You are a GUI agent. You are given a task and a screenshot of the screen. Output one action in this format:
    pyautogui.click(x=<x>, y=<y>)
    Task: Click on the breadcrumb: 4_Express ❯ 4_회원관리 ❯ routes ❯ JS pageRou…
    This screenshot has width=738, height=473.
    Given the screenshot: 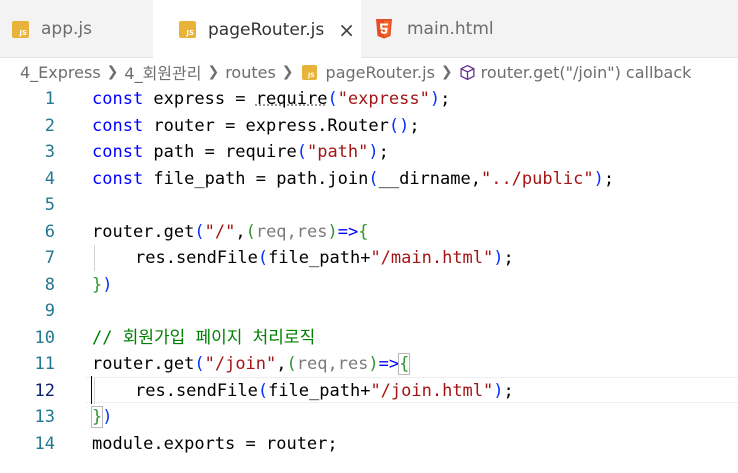 What is the action you would take?
    pyautogui.click(x=369, y=72)
    